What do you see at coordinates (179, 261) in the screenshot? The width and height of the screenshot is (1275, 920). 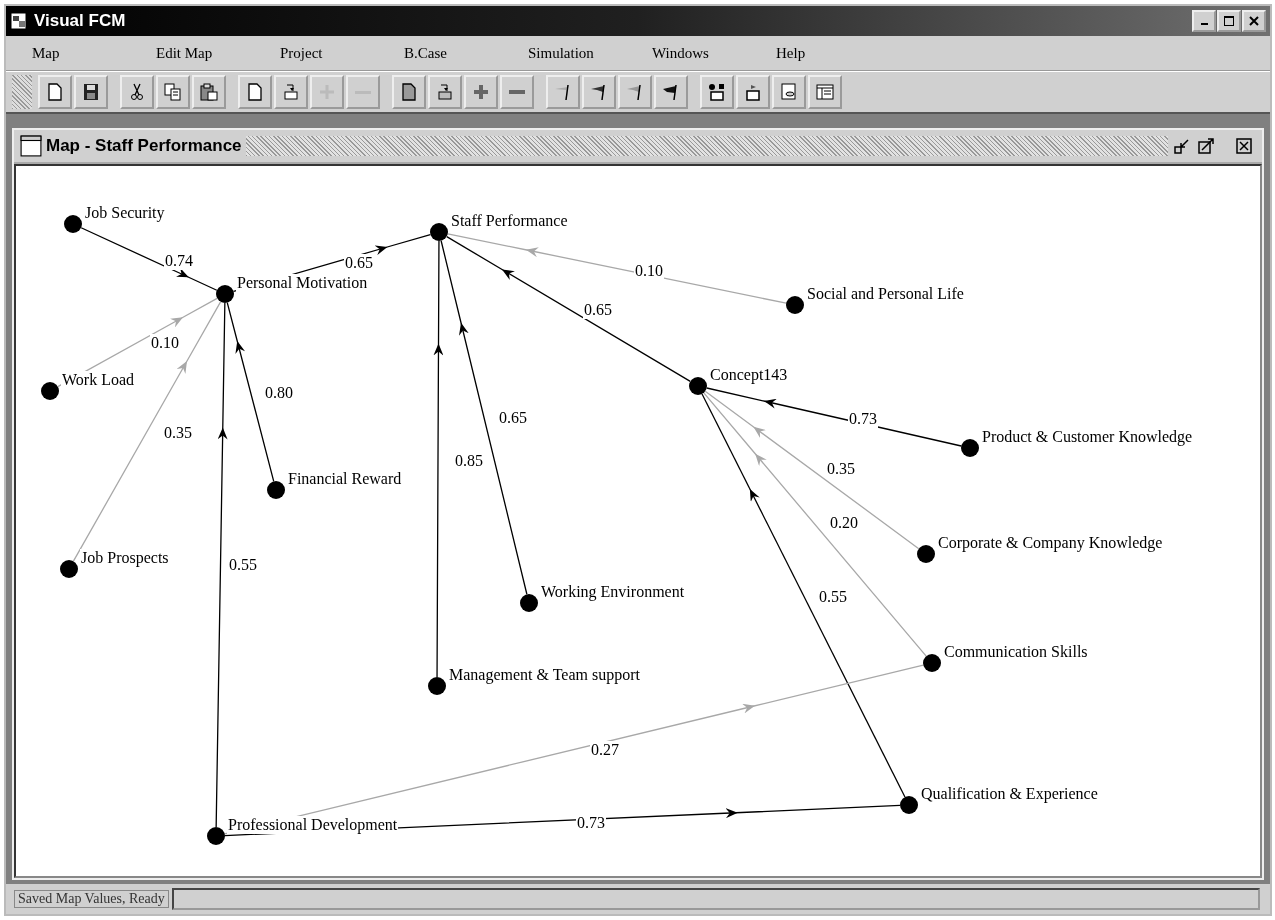 I see `weight-label: 0.74` at bounding box center [179, 261].